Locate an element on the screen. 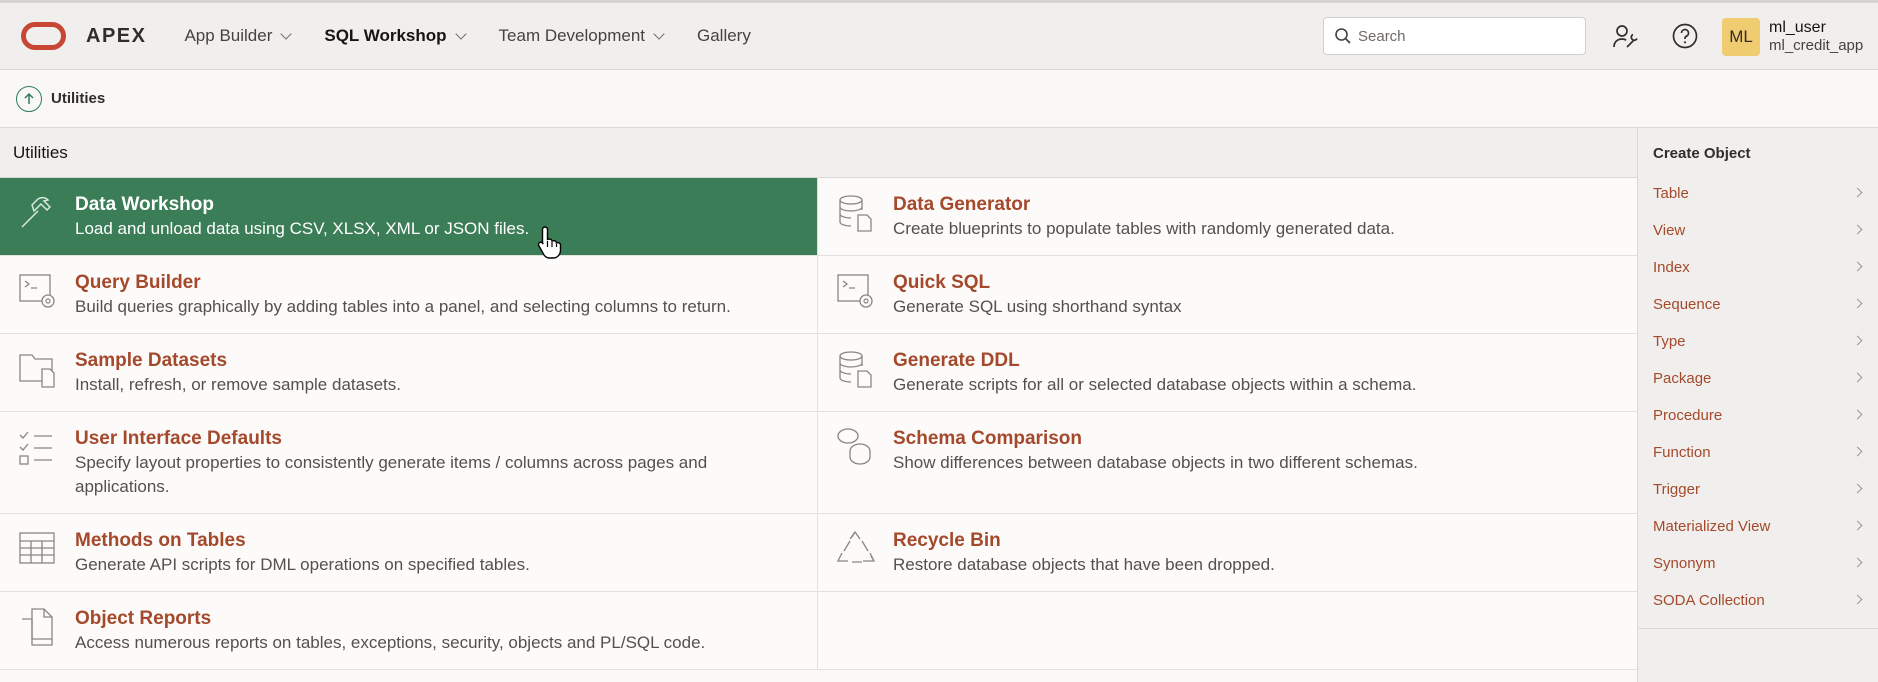  link-label: View is located at coordinates (1669, 230).